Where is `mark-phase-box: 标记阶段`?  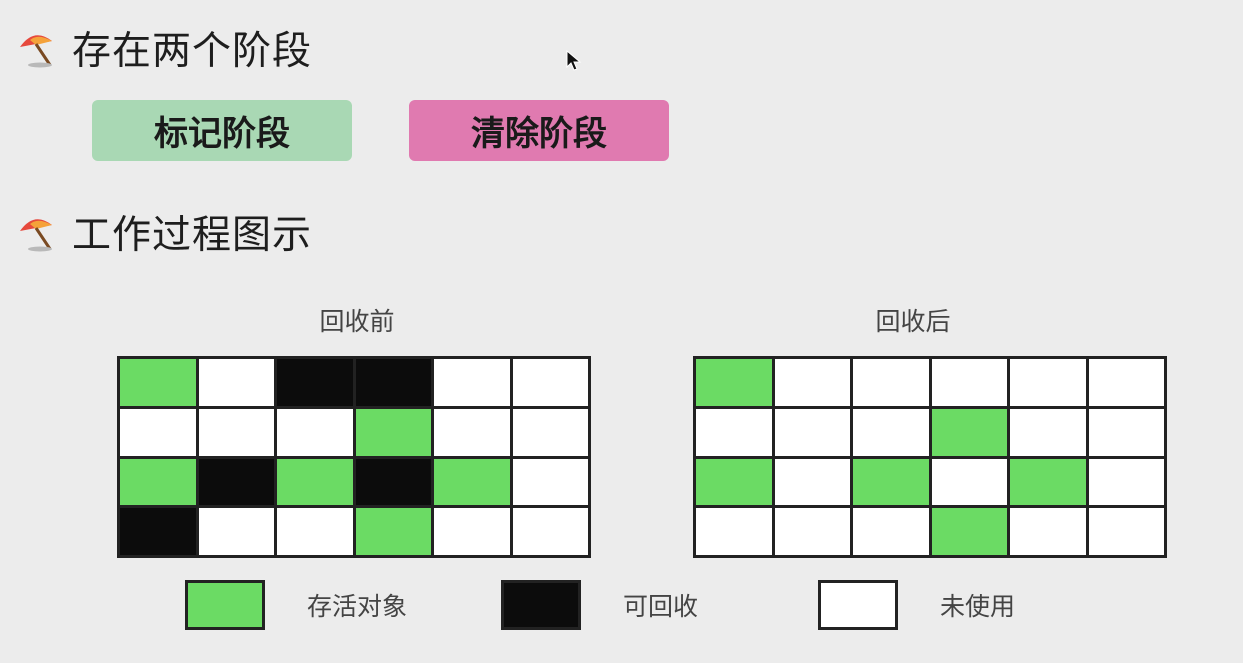
mark-phase-box: 标记阶段 is located at coordinates (222, 130).